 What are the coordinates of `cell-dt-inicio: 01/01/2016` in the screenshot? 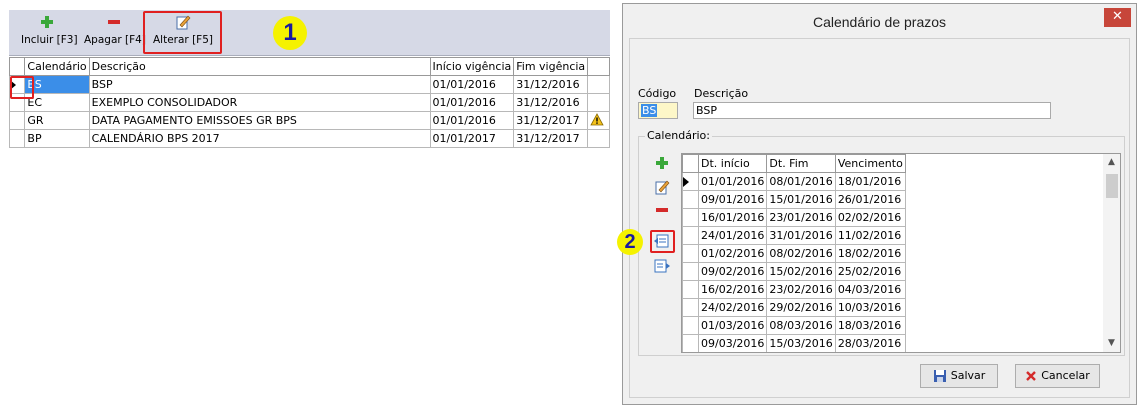 It's located at (732, 181).